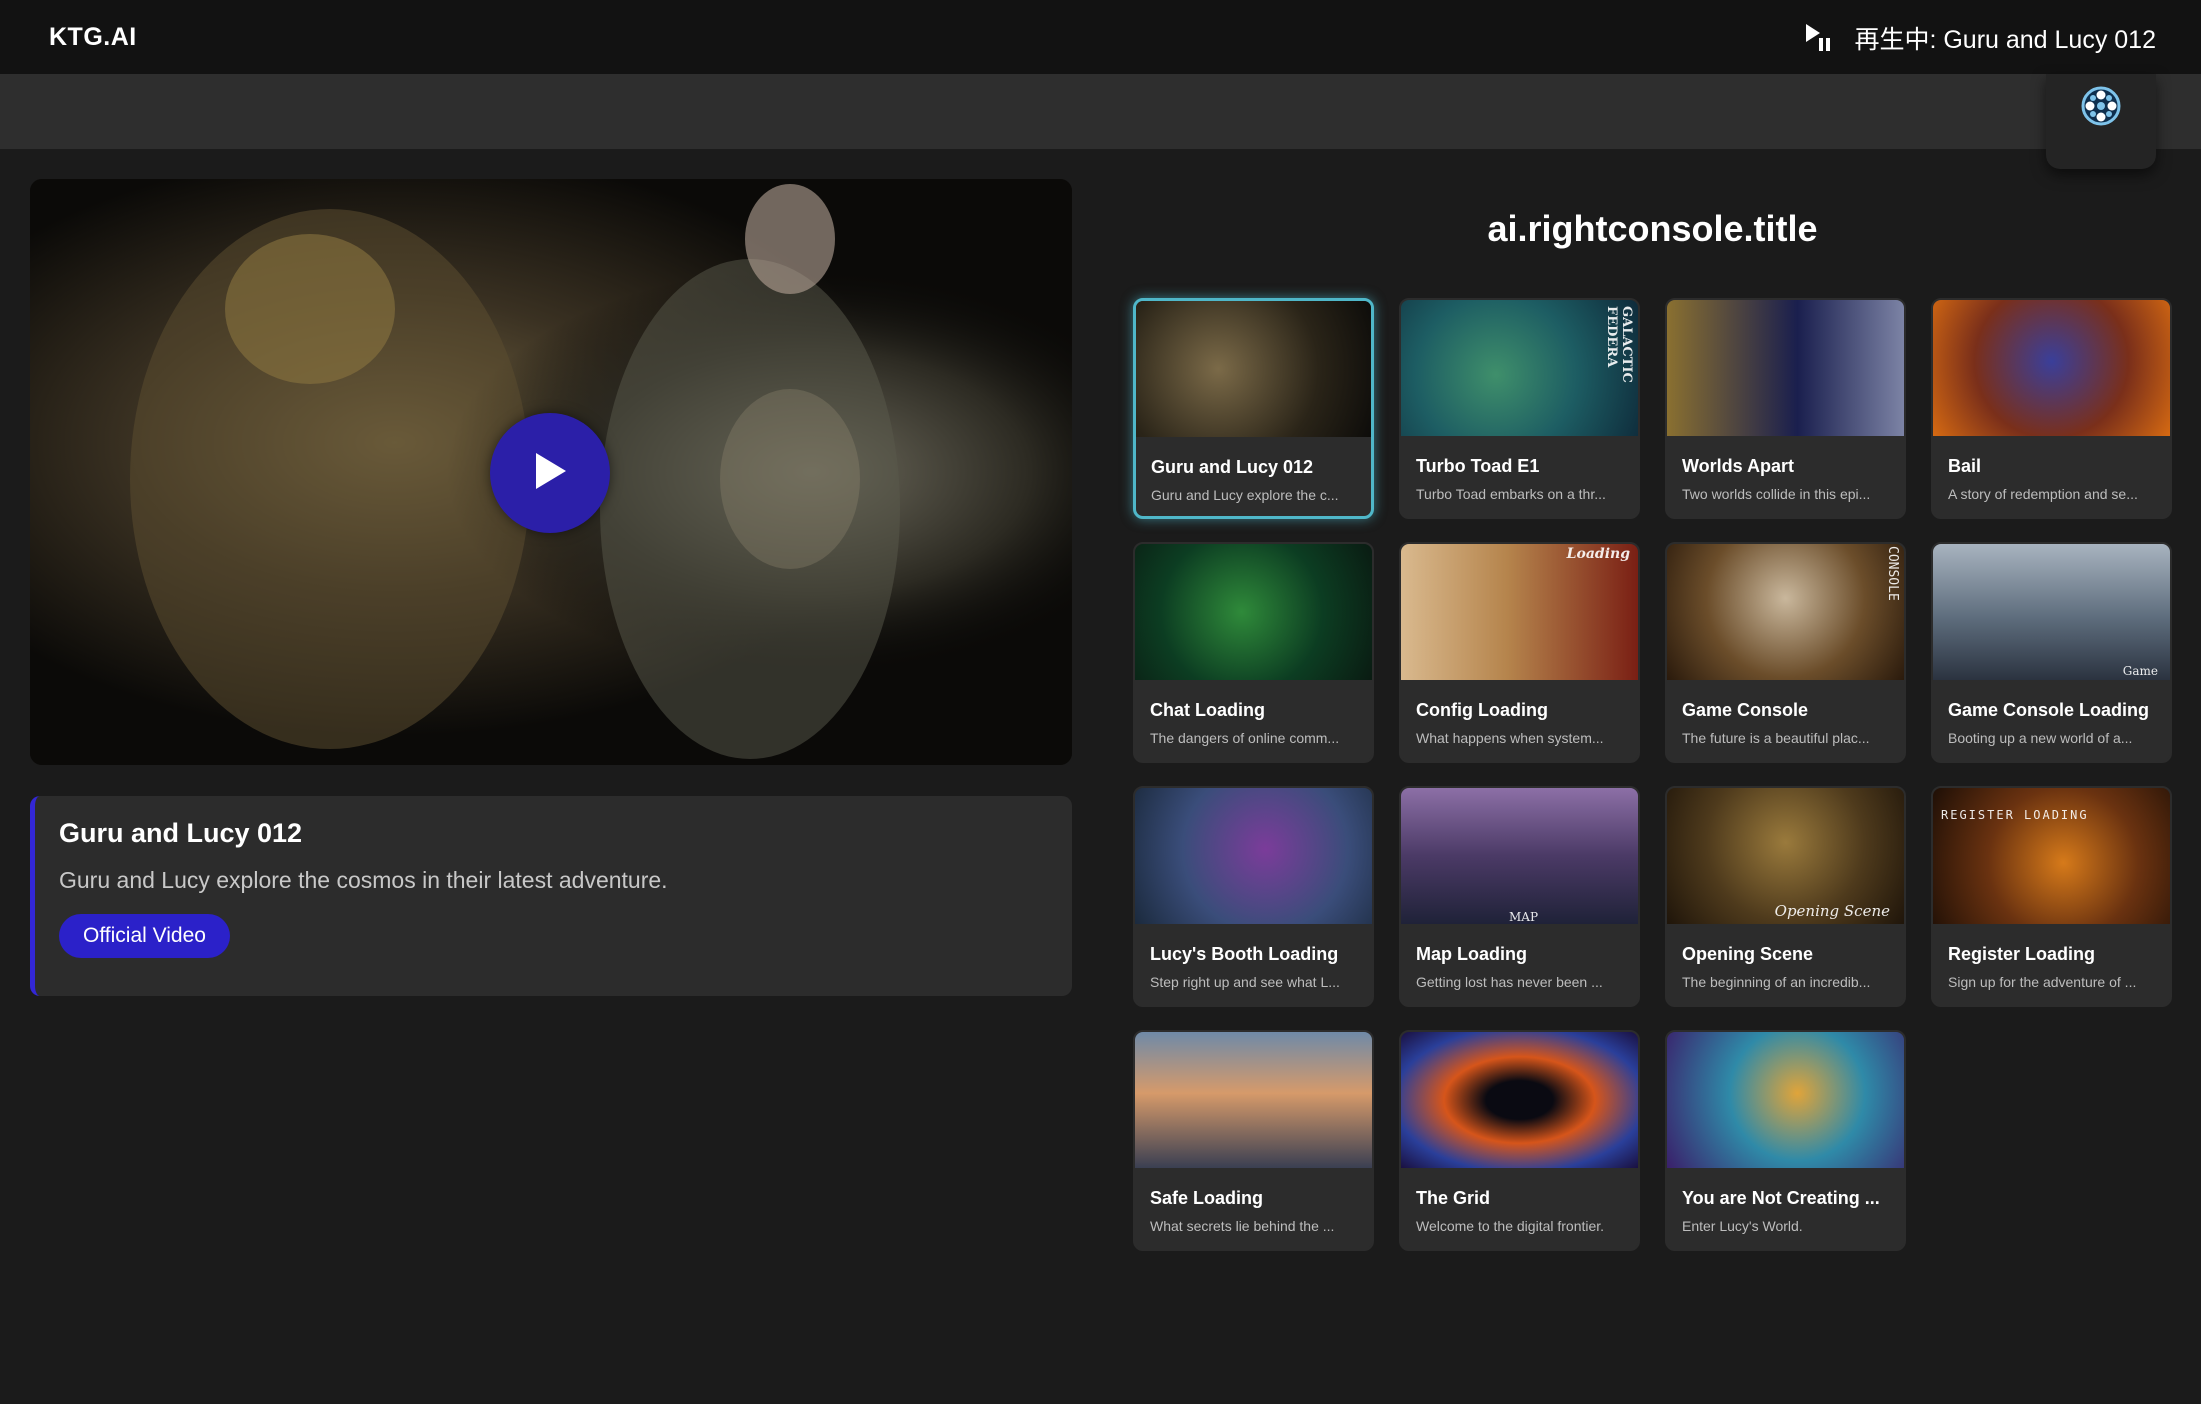 The image size is (2201, 1404). Describe the element at coordinates (2005, 40) in the screenshot. I see `now-playing-text: 再生中: Guru and Lucy 012` at that location.